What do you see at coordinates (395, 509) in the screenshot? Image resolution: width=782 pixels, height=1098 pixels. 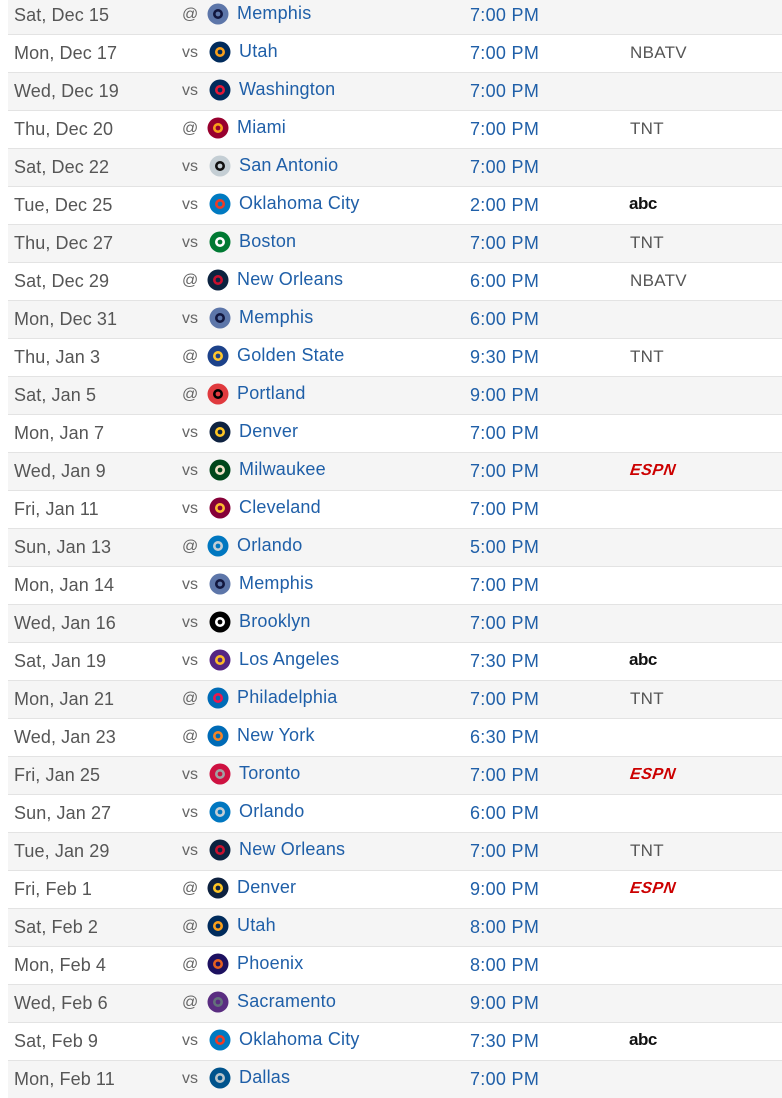 I see `table-row: Fri, Jan 11 vs Cleveland 7:00 PM` at bounding box center [395, 509].